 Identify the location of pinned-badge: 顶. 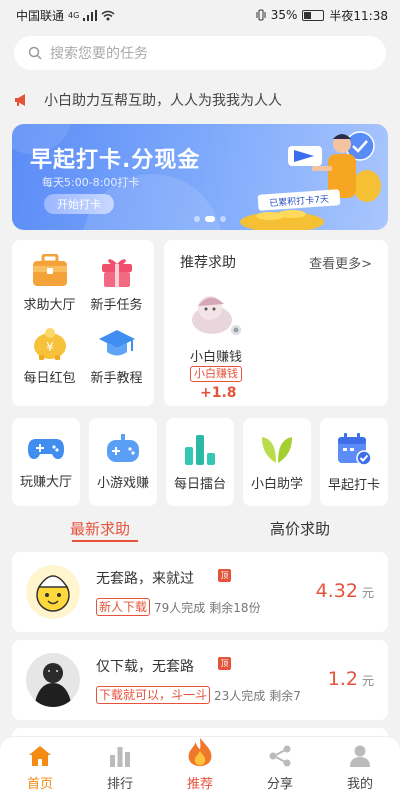
(224, 663).